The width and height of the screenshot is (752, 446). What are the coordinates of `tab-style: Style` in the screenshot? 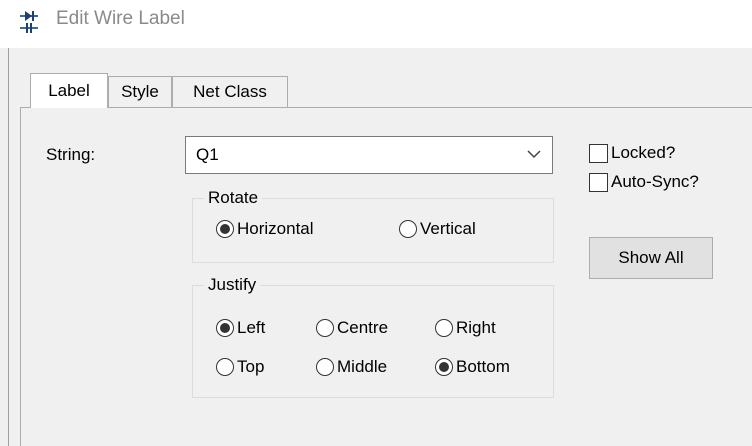 It's located at (140, 91).